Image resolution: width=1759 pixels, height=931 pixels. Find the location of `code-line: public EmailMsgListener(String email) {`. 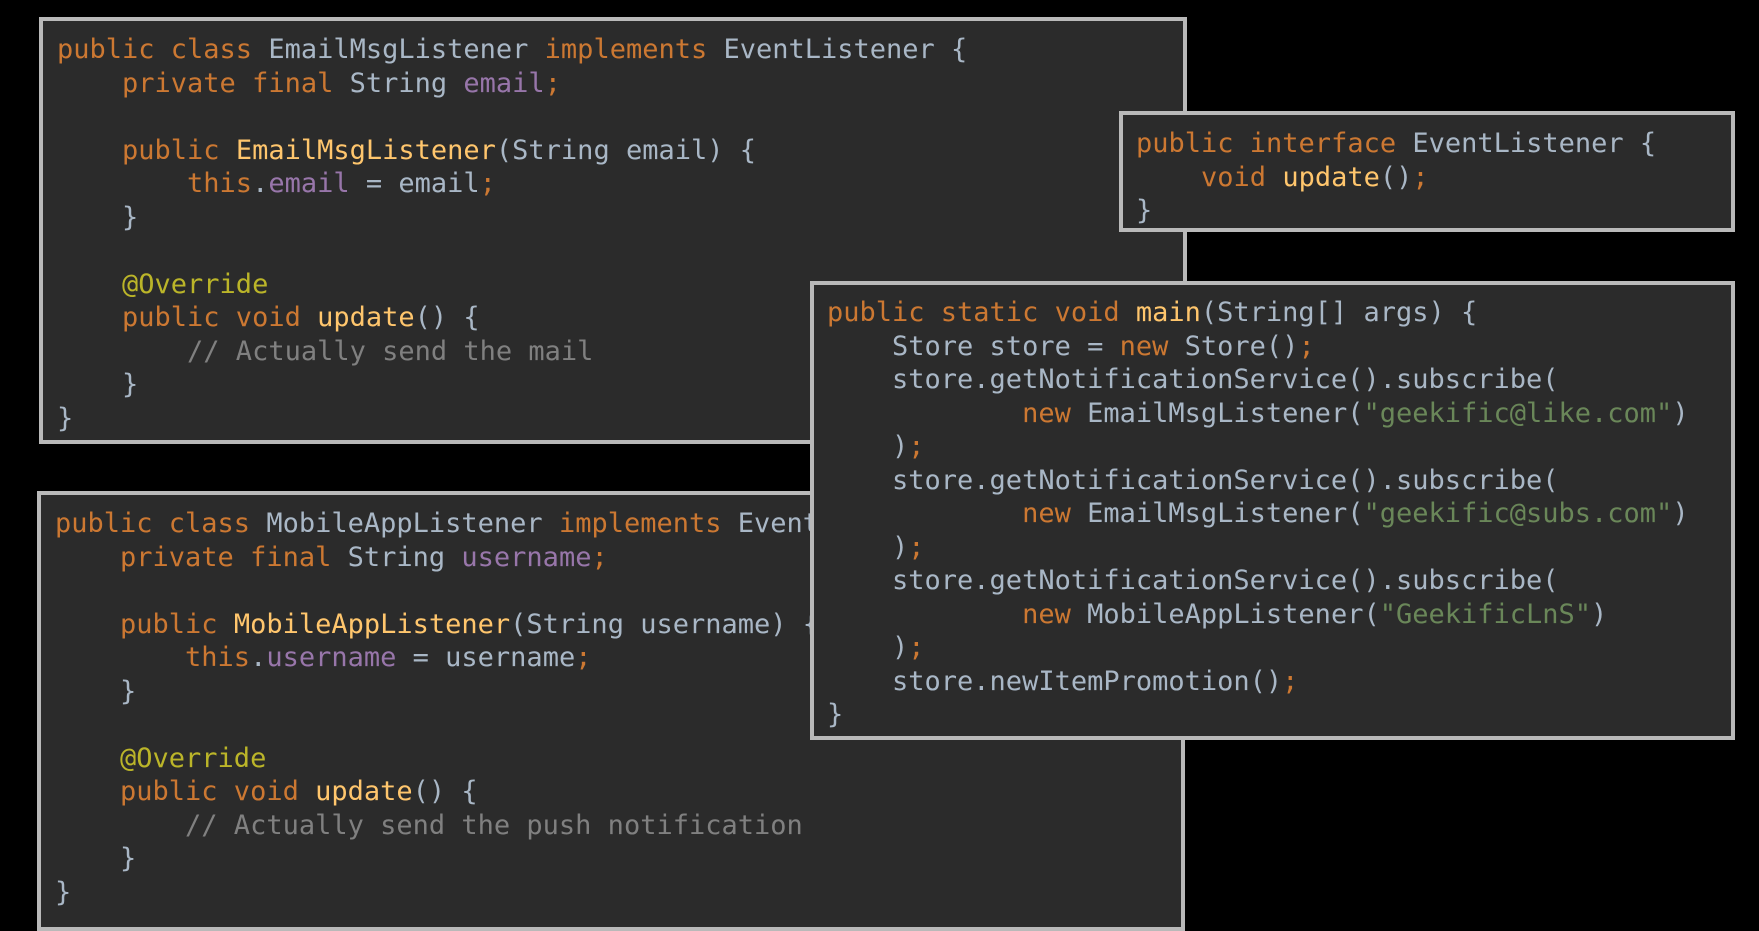

code-line: public EmailMsgListener(String email) { is located at coordinates (620, 151).